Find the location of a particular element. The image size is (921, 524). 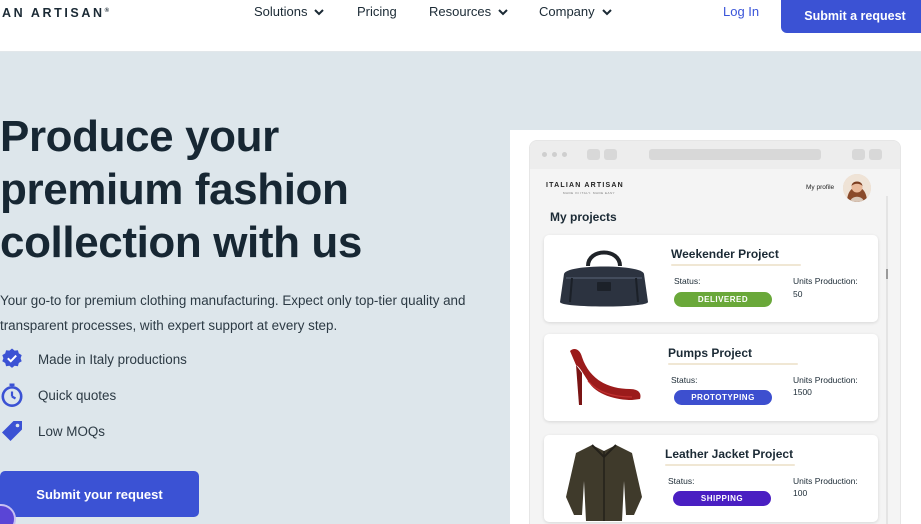

submit-request-button: Submit a request is located at coordinates (851, 16).